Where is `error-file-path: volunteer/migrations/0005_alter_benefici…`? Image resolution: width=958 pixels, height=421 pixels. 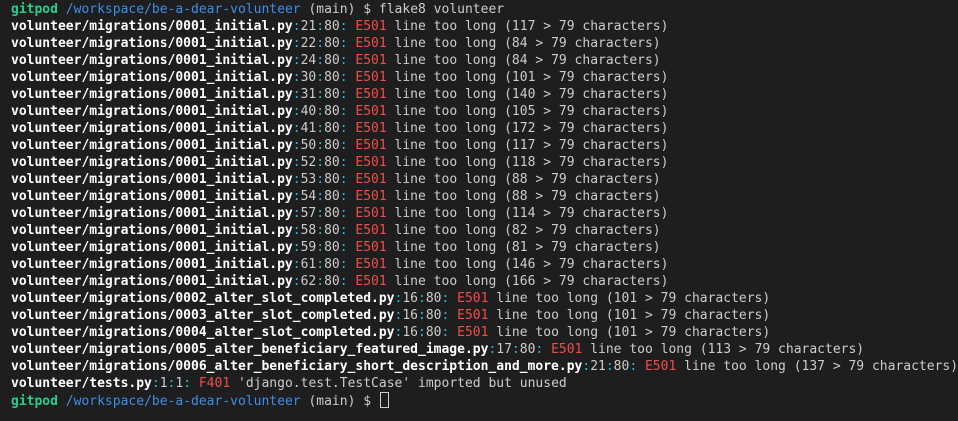
error-file-path: volunteer/migrations/0005_alter_benefici… is located at coordinates (250, 349).